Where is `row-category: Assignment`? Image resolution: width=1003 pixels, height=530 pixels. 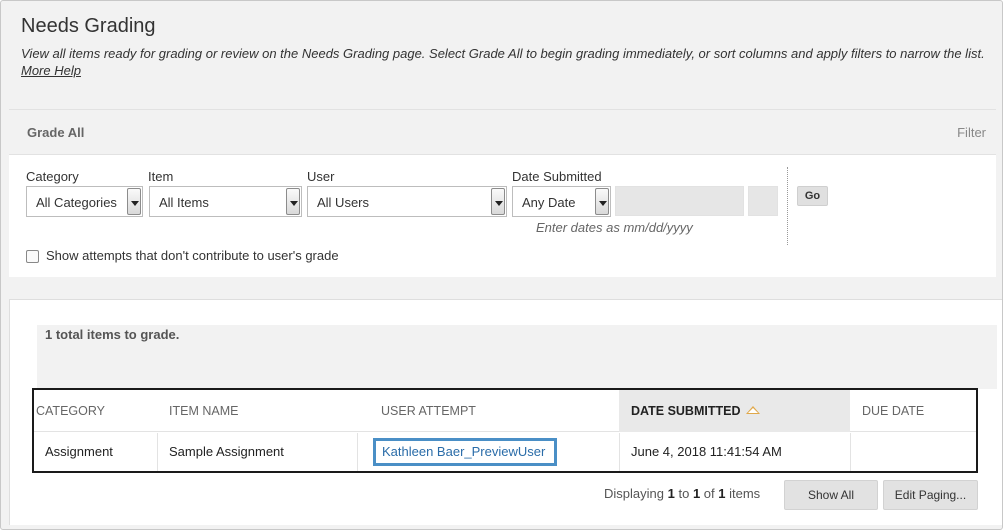 row-category: Assignment is located at coordinates (96, 452).